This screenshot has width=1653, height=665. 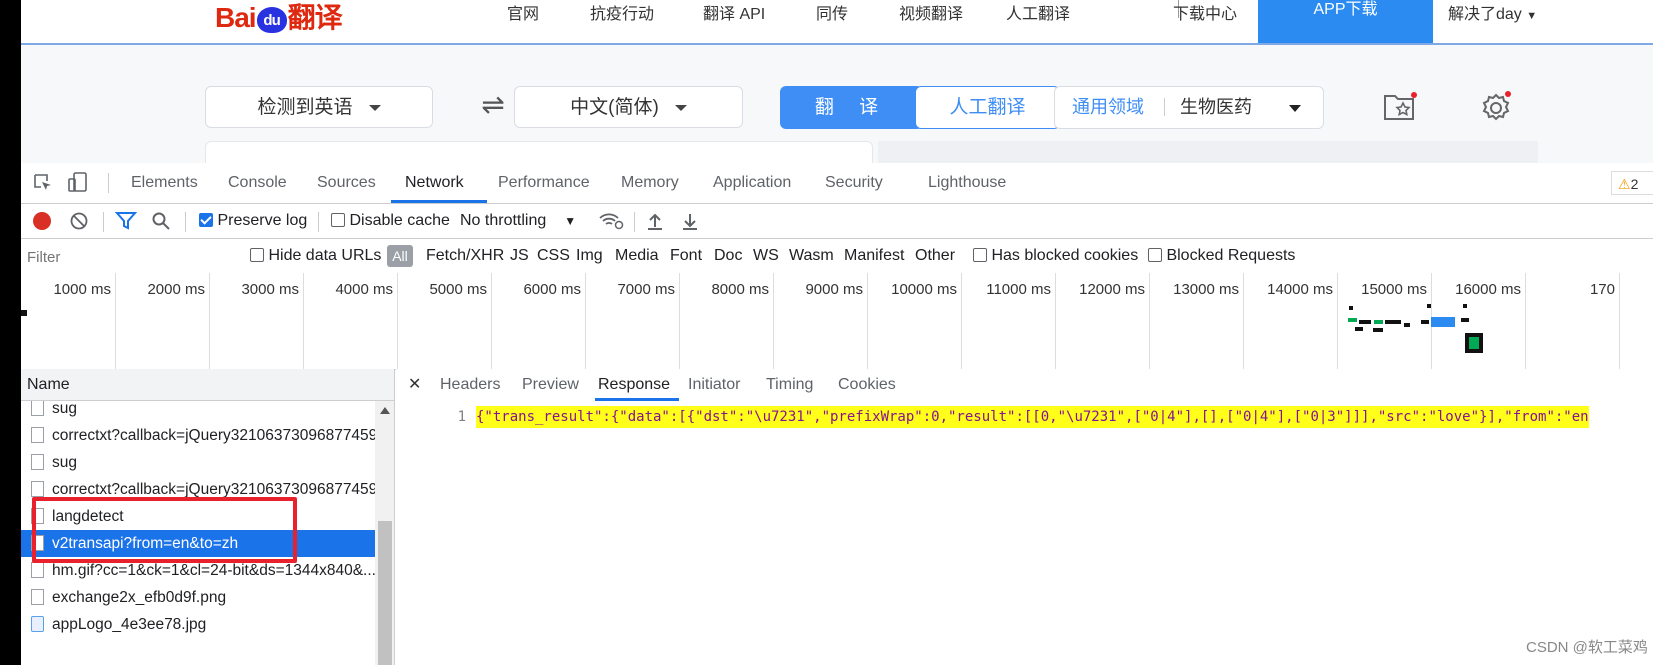 What do you see at coordinates (518, 221) in the screenshot?
I see `throttling-select: No throttling ▼` at bounding box center [518, 221].